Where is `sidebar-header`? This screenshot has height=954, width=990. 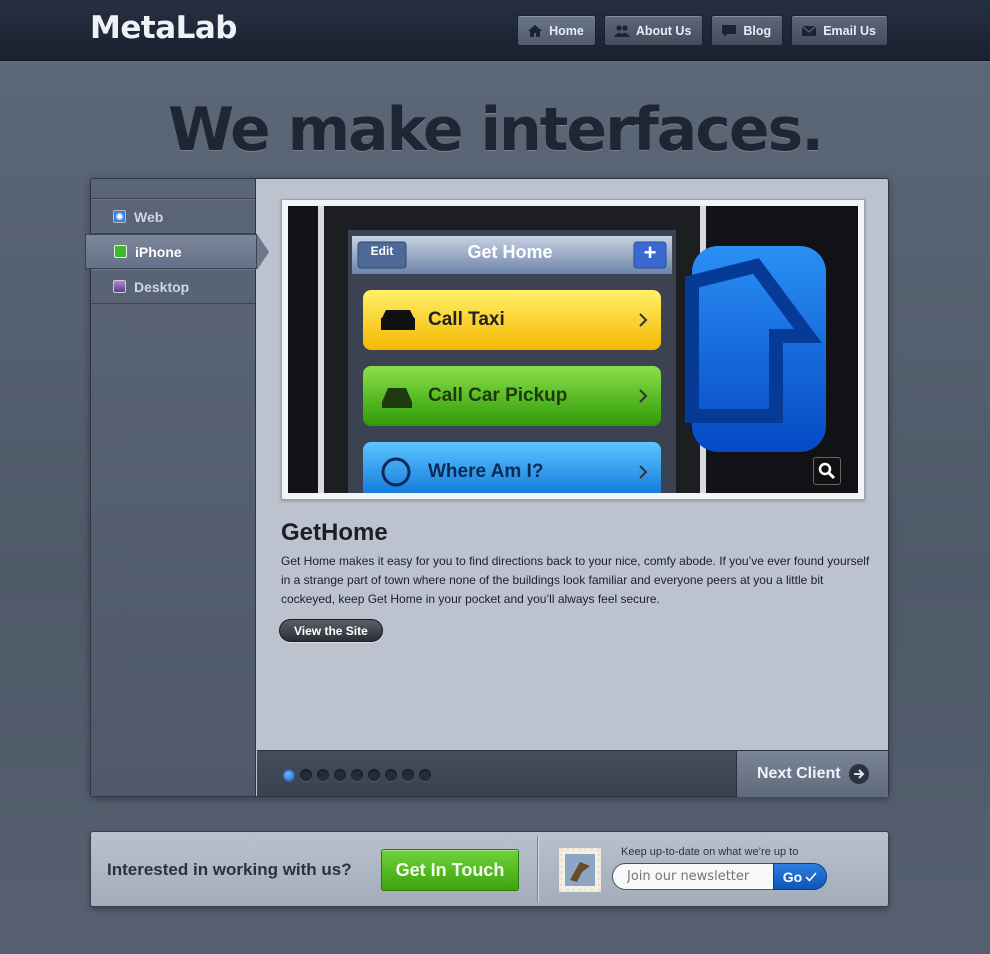 sidebar-header is located at coordinates (173, 189).